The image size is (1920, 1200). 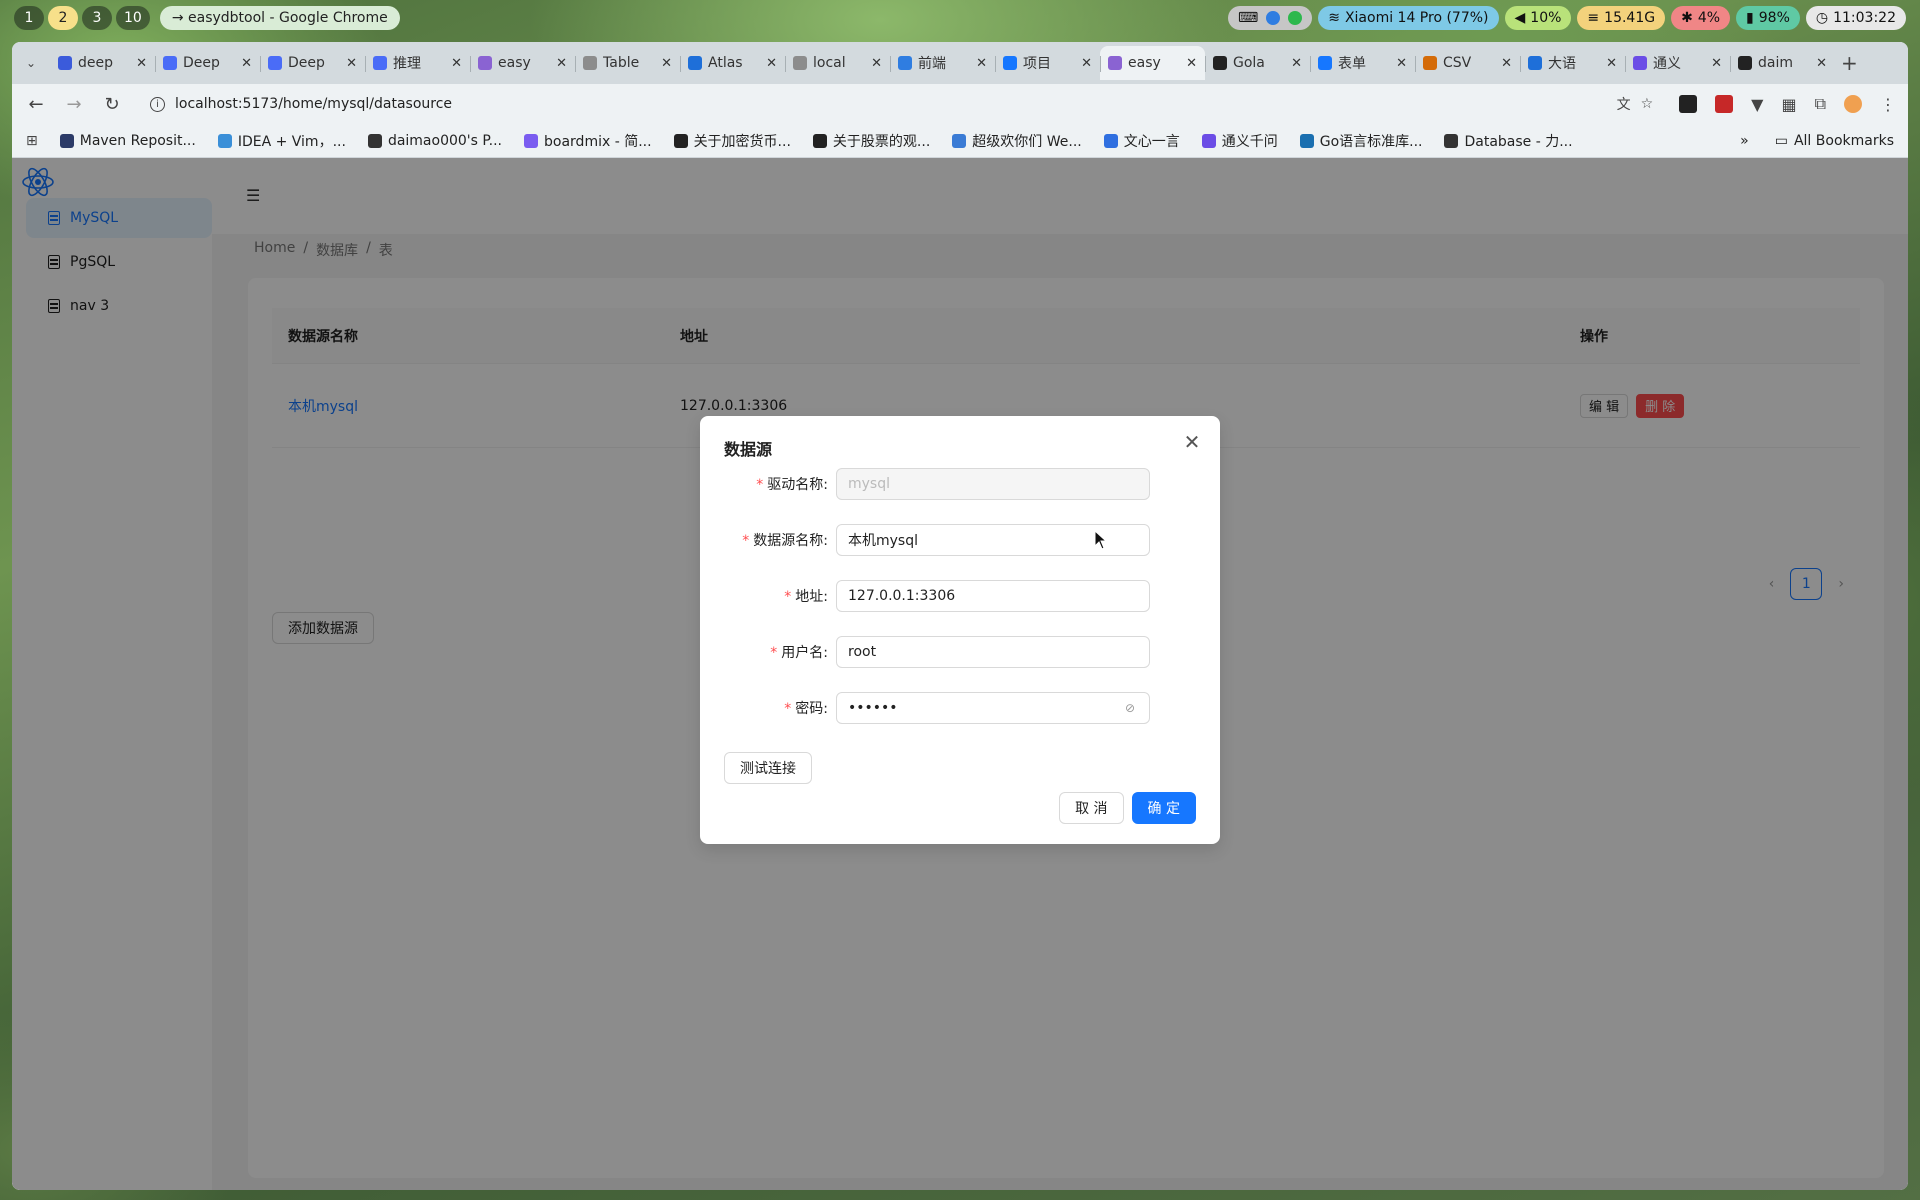 I want to click on tab-label: 表单, so click(x=1352, y=64).